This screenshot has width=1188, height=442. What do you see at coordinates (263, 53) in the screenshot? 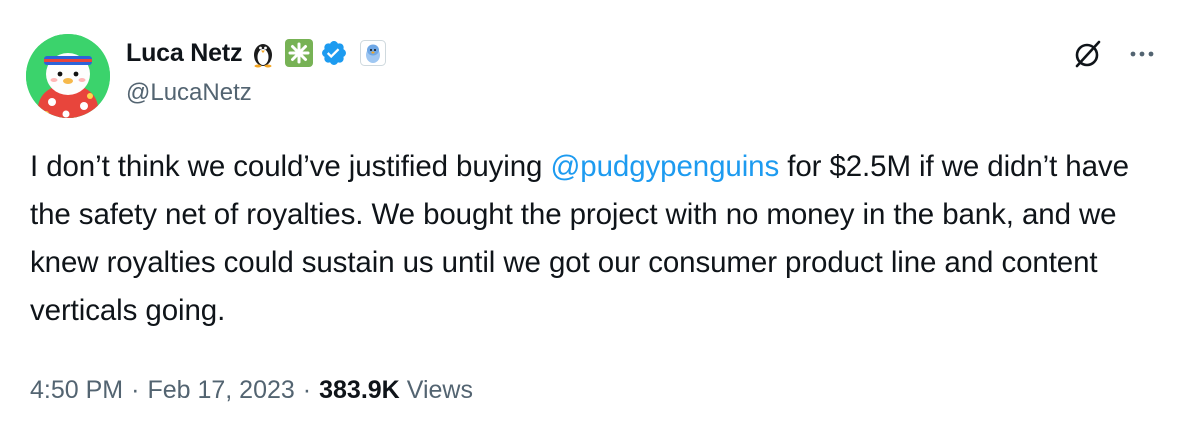
I see `penguin-emoji-icon` at bounding box center [263, 53].